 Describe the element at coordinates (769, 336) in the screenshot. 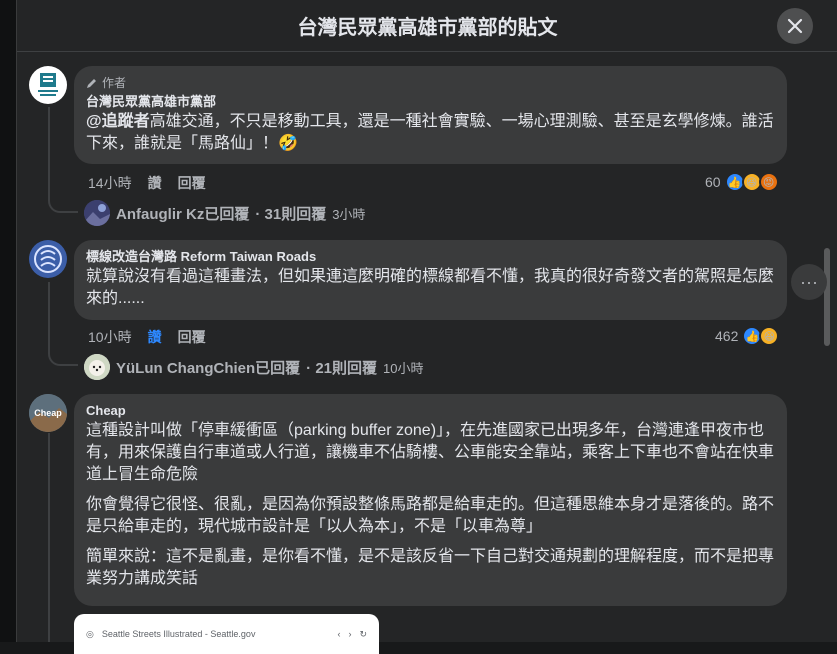

I see `laugh-reaction-icon: 😆` at that location.